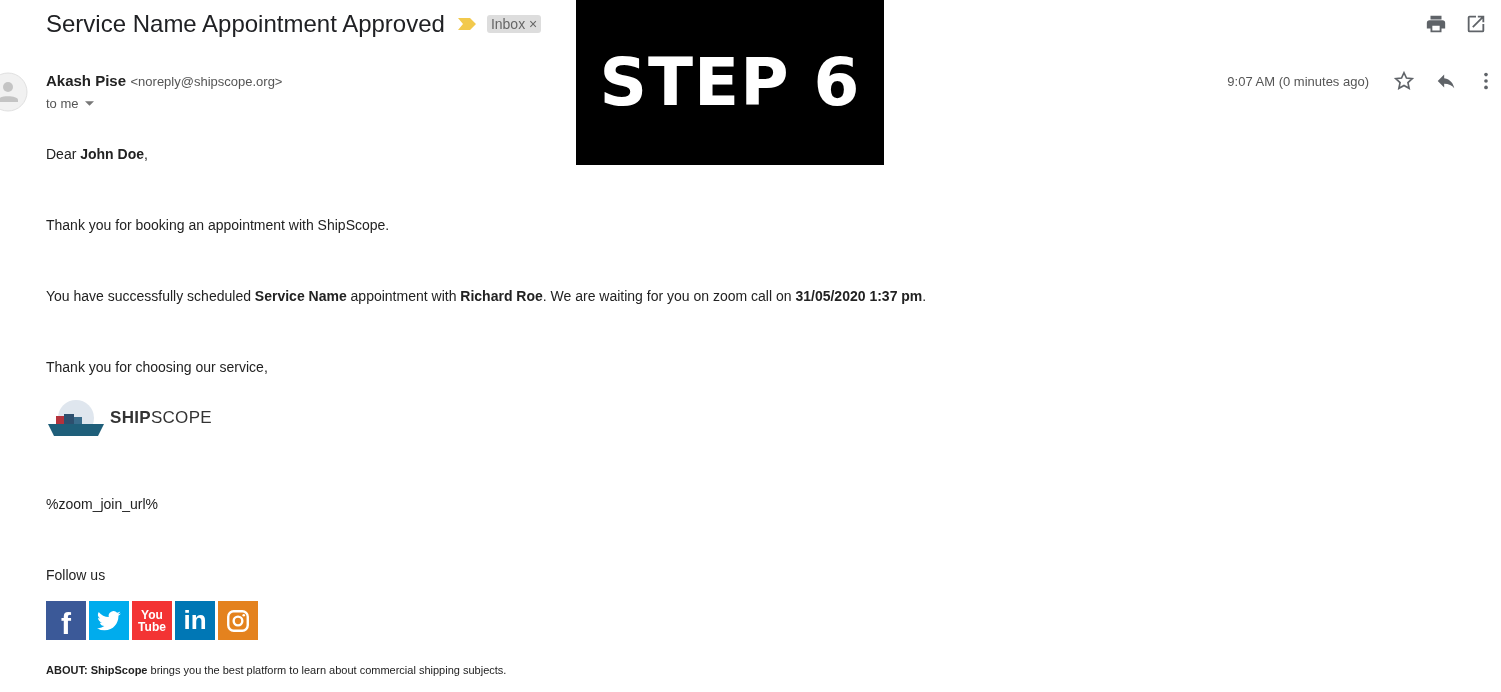 The image size is (1501, 692). Describe the element at coordinates (206, 81) in the screenshot. I see `sender-email: <noreply@shipscope.org>` at that location.